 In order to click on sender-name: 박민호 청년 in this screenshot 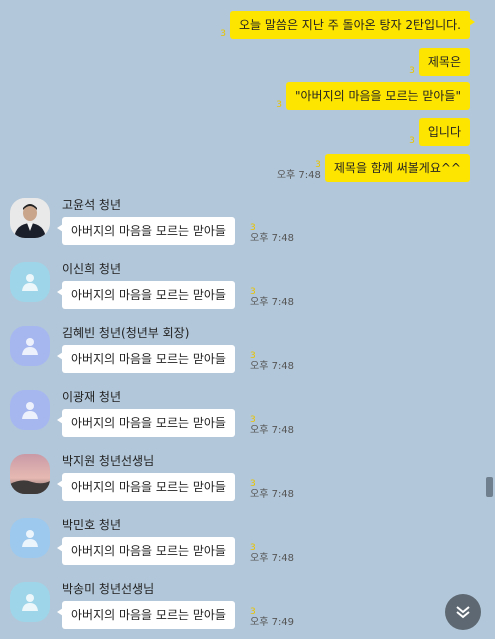, I will do `click(92, 525)`.